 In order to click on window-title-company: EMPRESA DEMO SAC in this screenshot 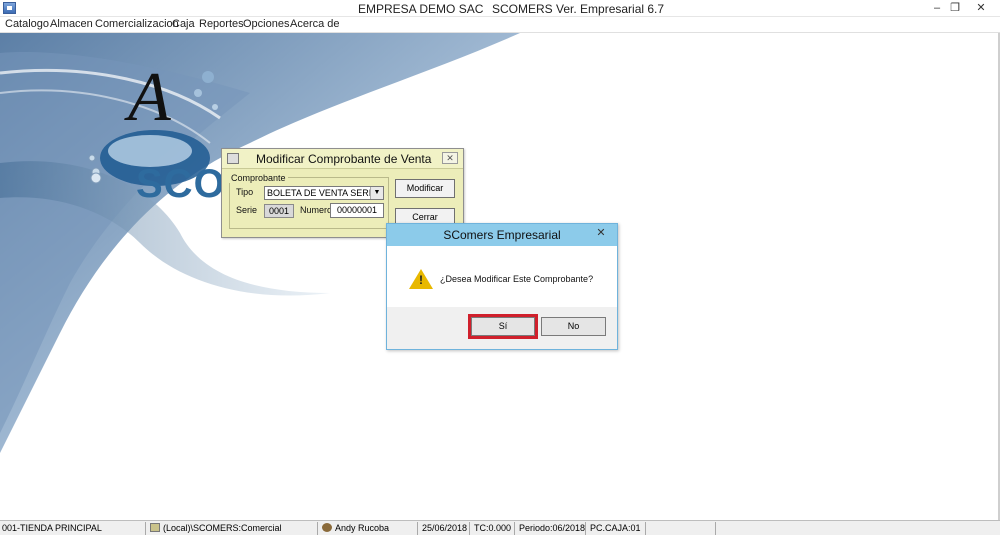, I will do `click(421, 9)`.